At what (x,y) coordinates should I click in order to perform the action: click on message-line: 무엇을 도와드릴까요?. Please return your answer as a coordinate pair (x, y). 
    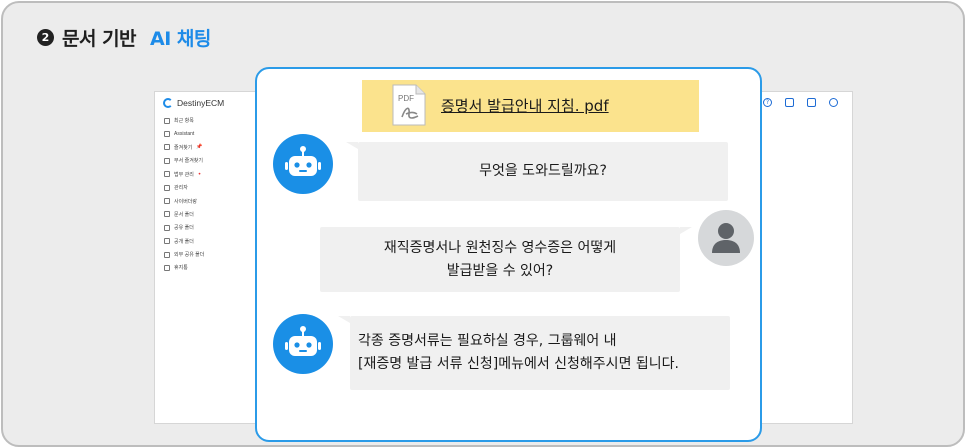
    Looking at the image, I should click on (543, 171).